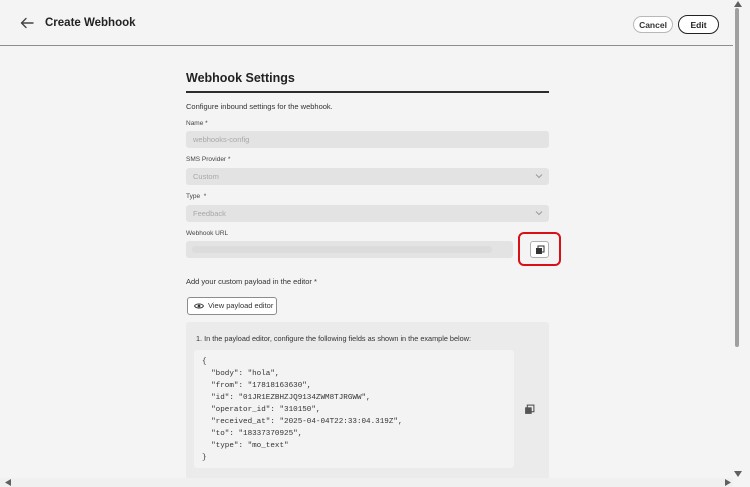  What do you see at coordinates (698, 24) in the screenshot?
I see `edit-button: Edit` at bounding box center [698, 24].